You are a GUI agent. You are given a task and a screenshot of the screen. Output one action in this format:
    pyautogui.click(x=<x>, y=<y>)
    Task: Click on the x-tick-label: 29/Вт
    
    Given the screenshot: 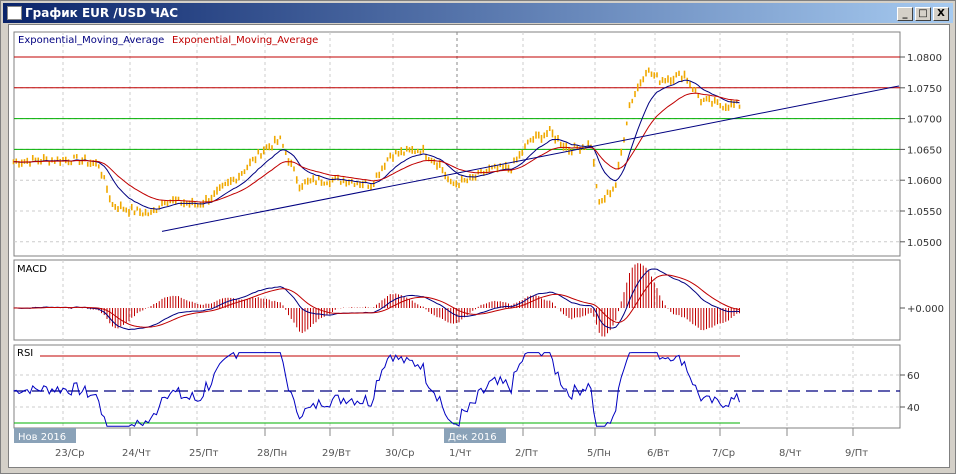 What is the action you would take?
    pyautogui.click(x=336, y=453)
    